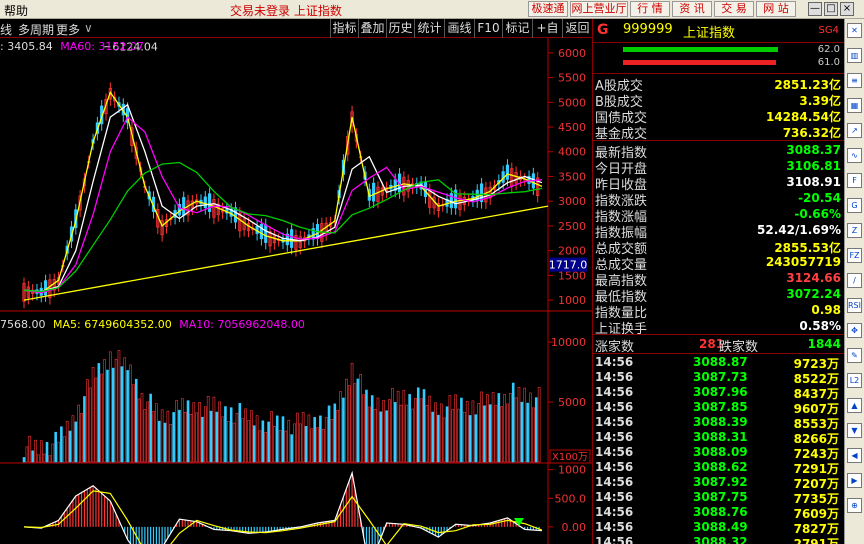 This screenshot has width=864, height=544. What do you see at coordinates (572, 300) in the screenshot?
I see `price-axis-label: 1000` at bounding box center [572, 300].